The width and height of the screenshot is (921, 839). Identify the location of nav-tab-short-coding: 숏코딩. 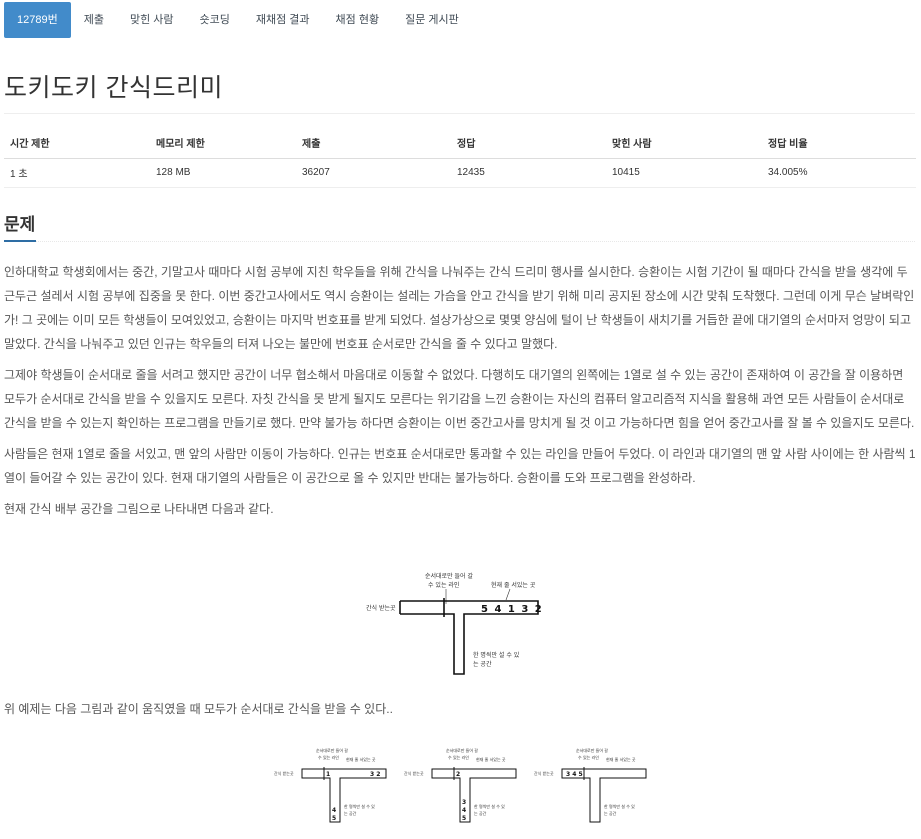
(215, 20).